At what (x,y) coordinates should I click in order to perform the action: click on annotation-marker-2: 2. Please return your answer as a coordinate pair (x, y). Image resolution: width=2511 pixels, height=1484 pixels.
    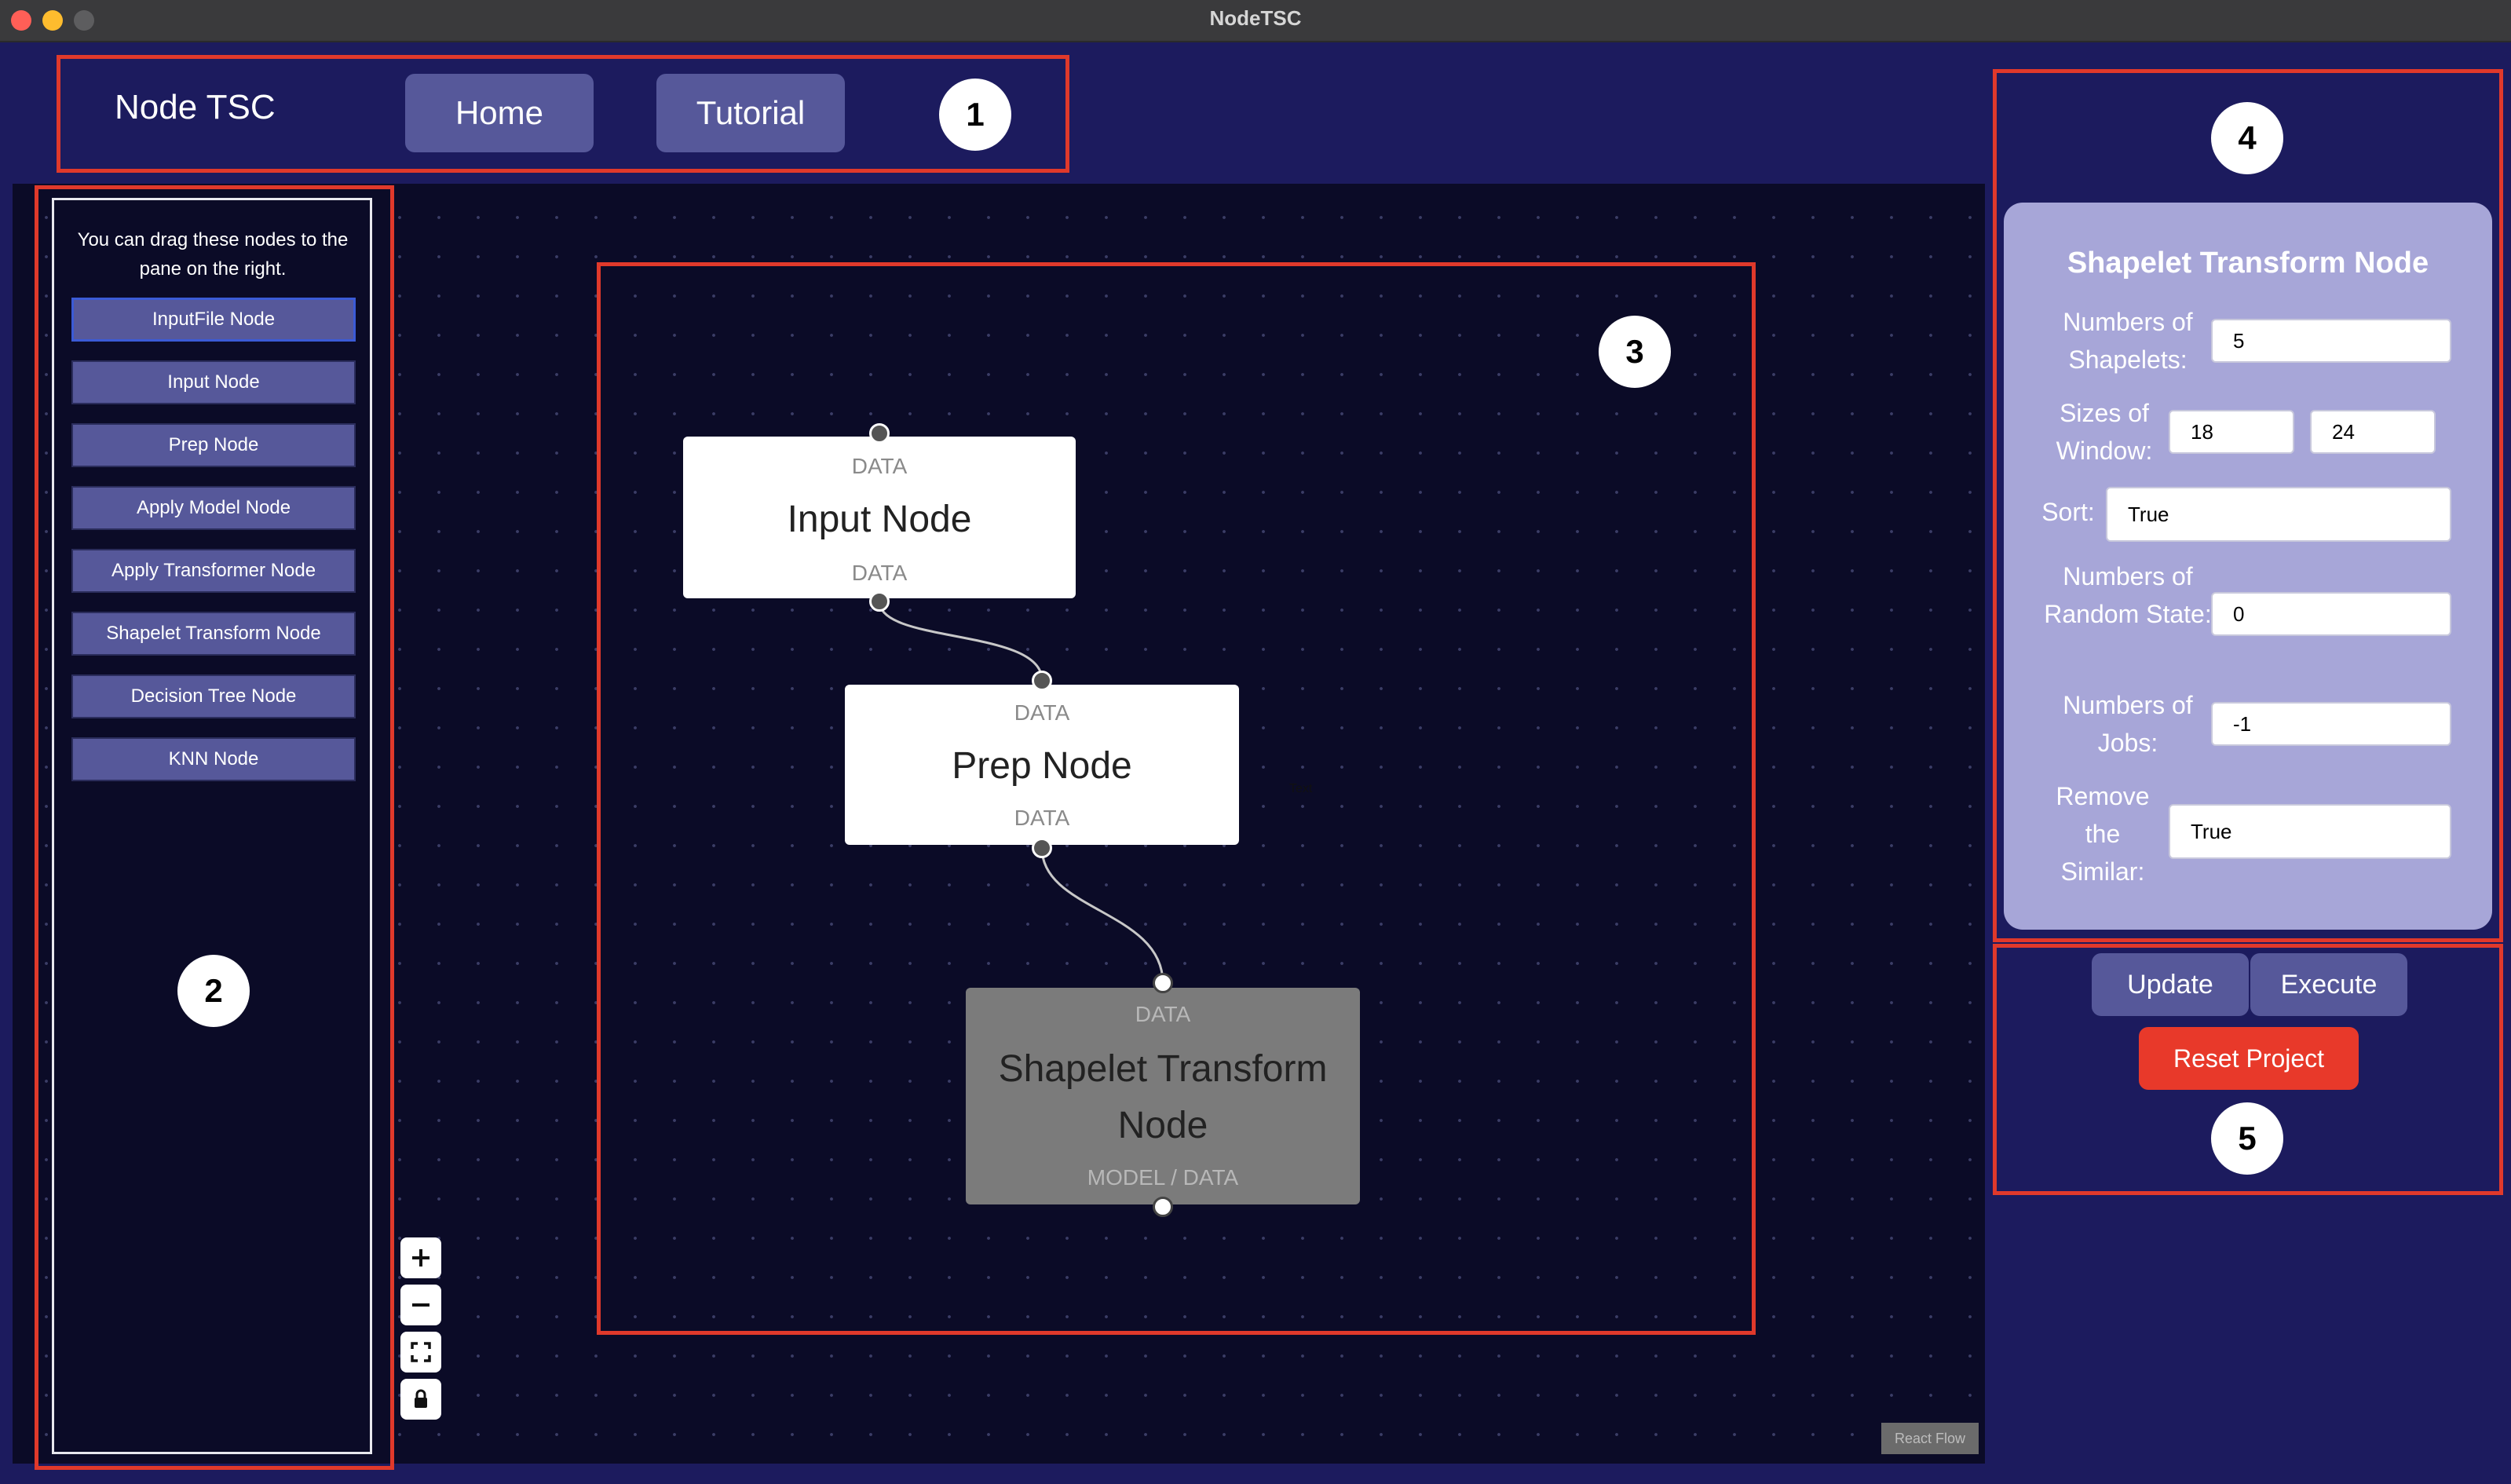
    Looking at the image, I should click on (213, 991).